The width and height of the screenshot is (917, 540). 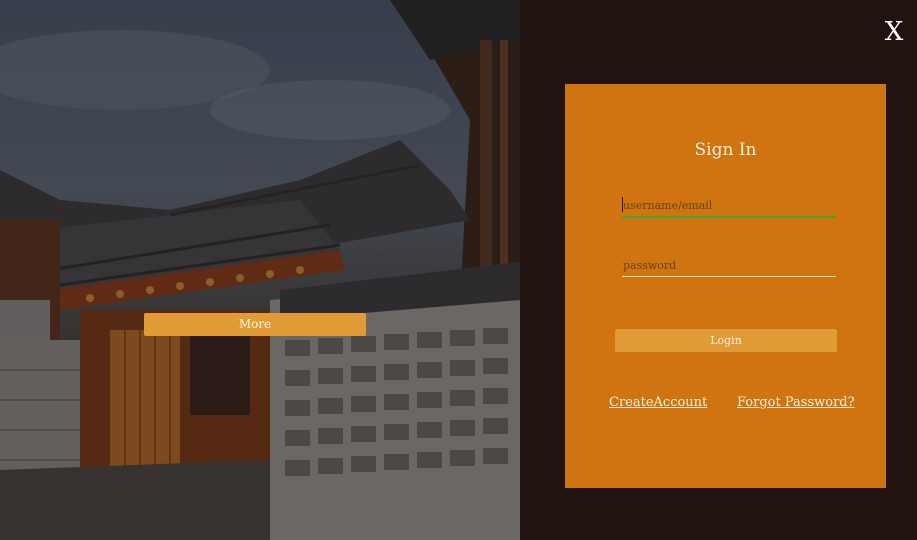 I want to click on text-cursor, so click(x=622, y=204).